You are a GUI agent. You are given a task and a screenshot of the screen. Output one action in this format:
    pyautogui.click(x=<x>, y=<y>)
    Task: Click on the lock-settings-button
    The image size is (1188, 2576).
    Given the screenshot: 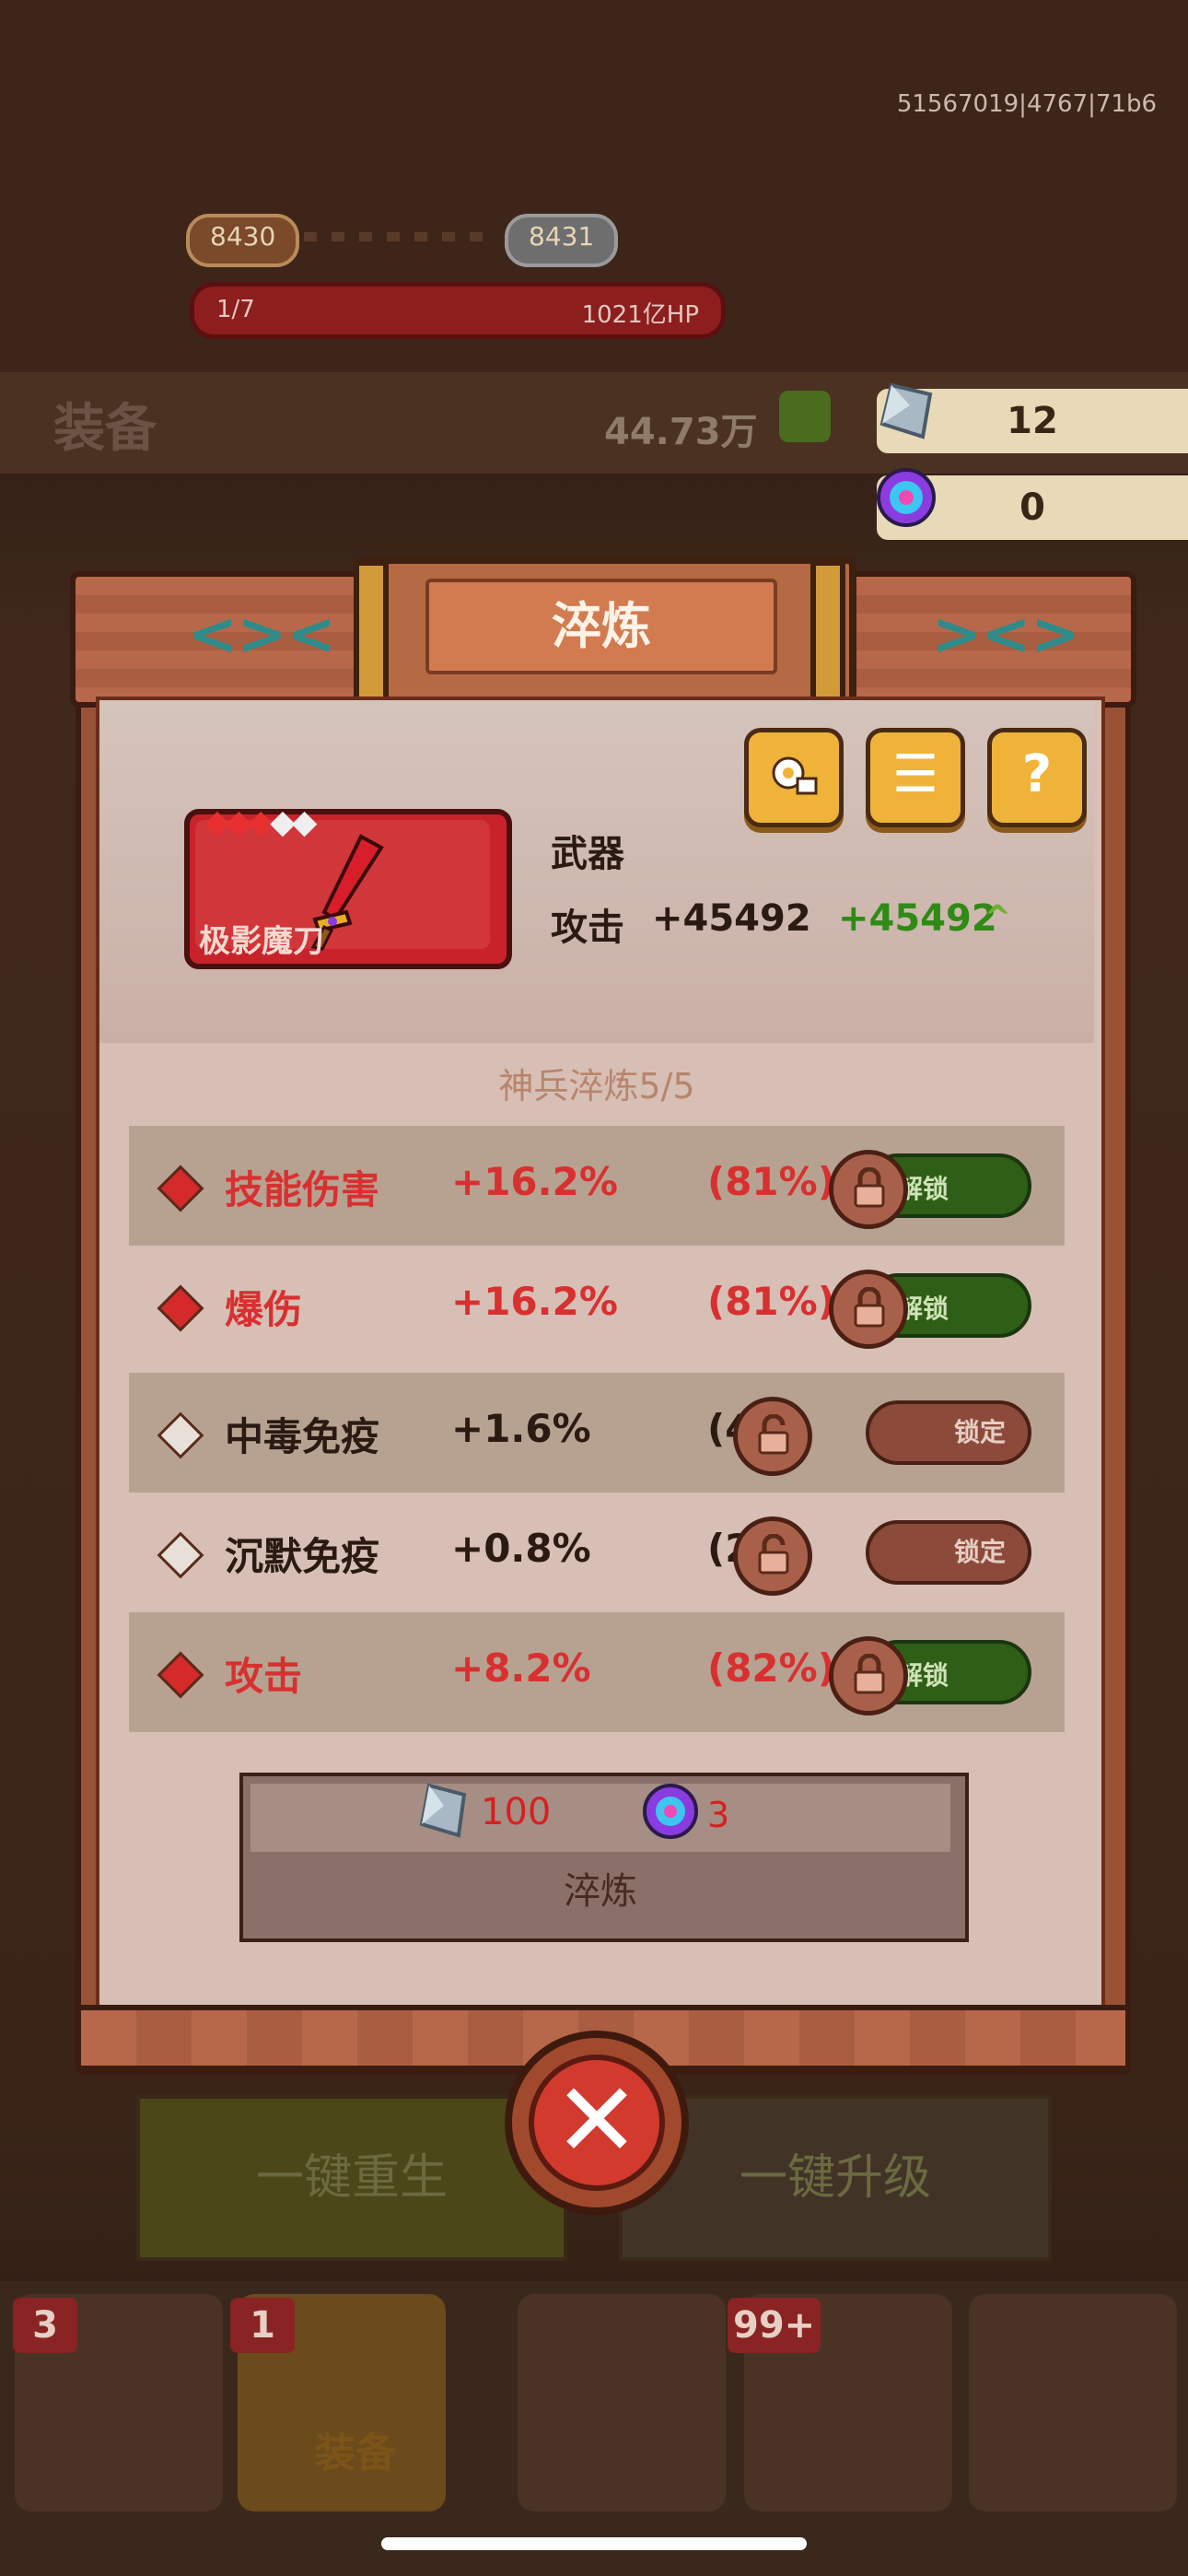 What is the action you would take?
    pyautogui.click(x=794, y=777)
    